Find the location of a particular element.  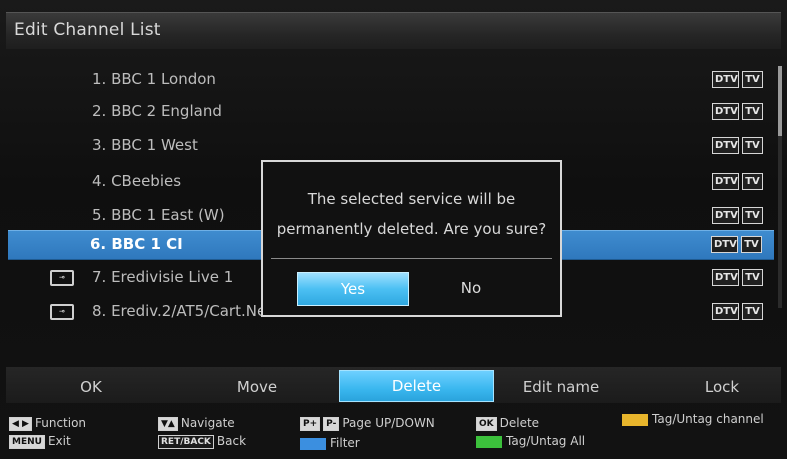

channel-row: 1. BBC 1 London DTV TV is located at coordinates (392, 80).